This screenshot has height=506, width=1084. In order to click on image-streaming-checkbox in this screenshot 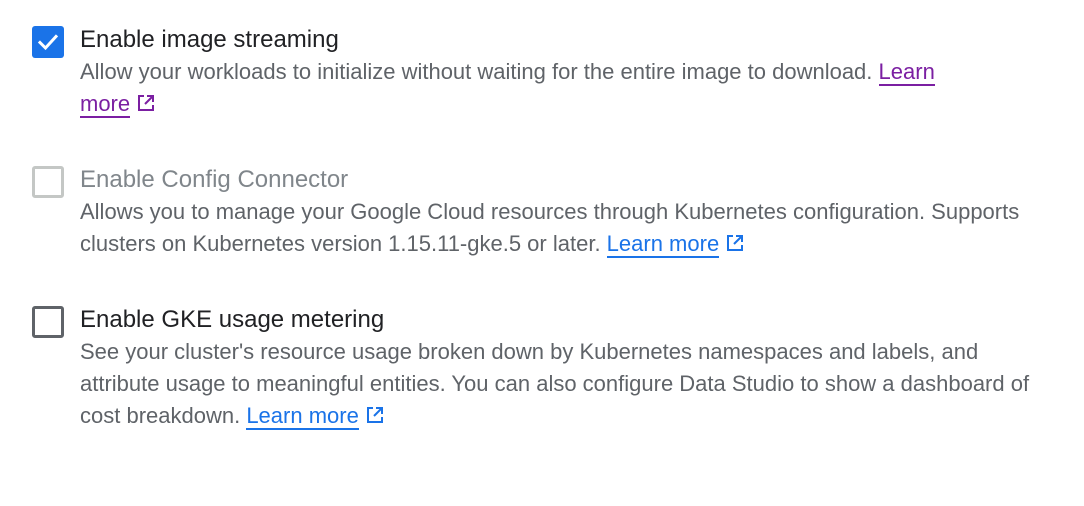, I will do `click(48, 42)`.